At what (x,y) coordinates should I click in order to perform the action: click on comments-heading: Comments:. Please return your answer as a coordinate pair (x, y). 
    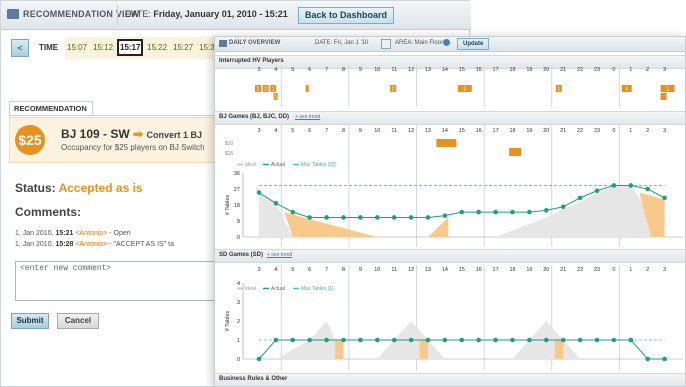
    Looking at the image, I should click on (48, 212).